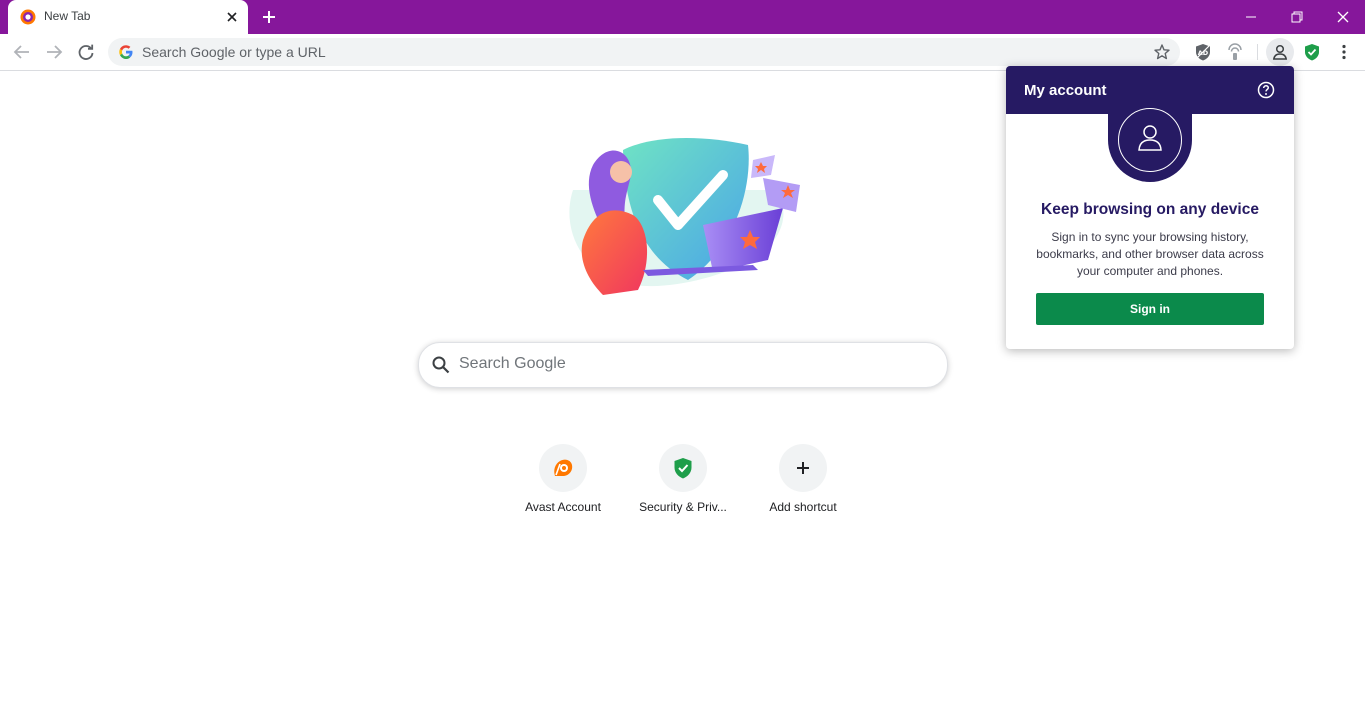  Describe the element at coordinates (1251, 17) in the screenshot. I see `minimize-icon` at that location.